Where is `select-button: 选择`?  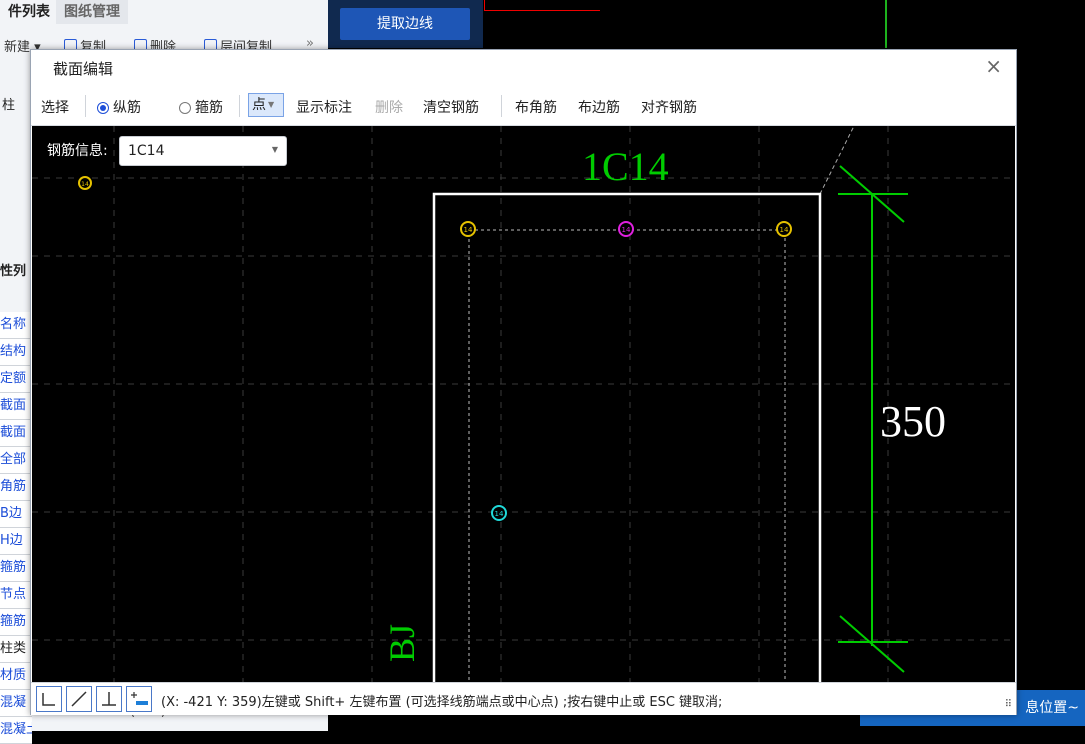 select-button: 选择 is located at coordinates (55, 107).